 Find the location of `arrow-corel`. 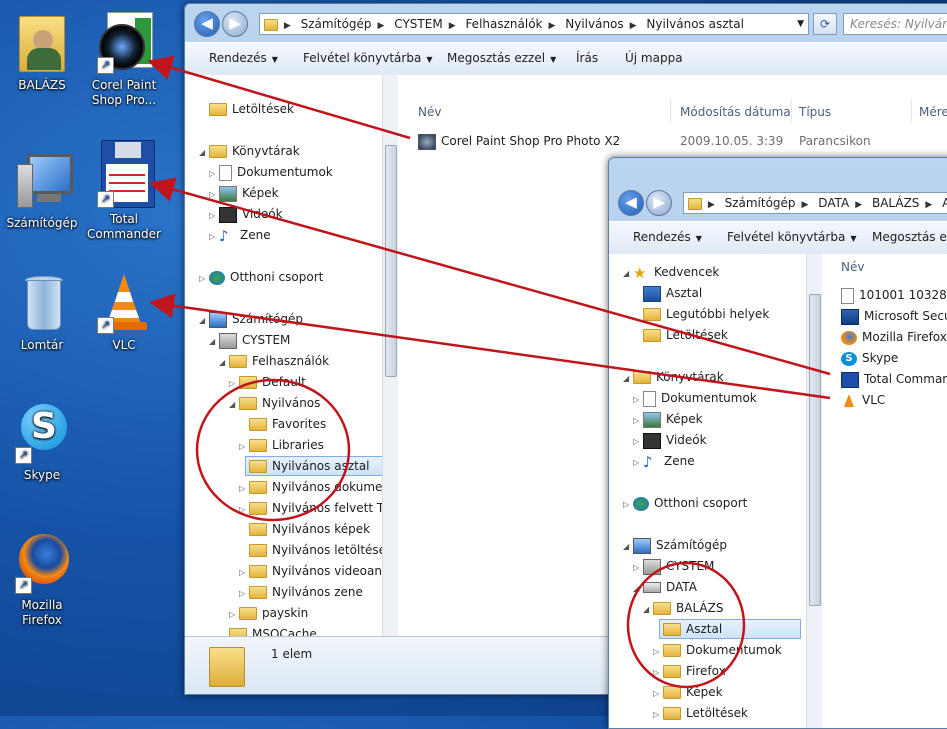

arrow-corel is located at coordinates (279, 97).